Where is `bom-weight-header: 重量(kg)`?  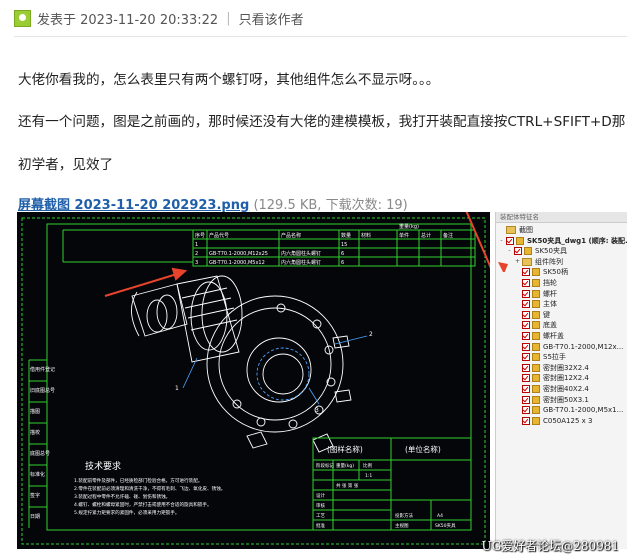
bom-weight-header: 重量(kg) is located at coordinates (409, 226).